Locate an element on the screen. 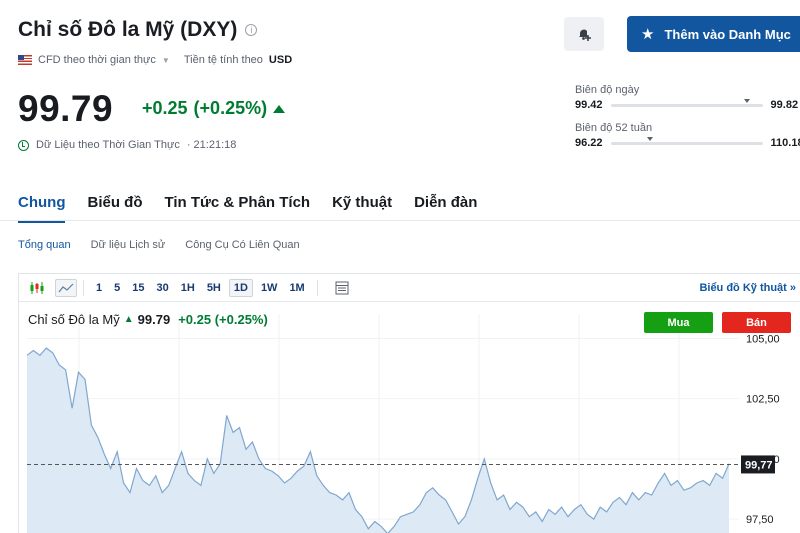 The width and height of the screenshot is (800, 533). week52-range-low: 96.22 is located at coordinates (589, 143).